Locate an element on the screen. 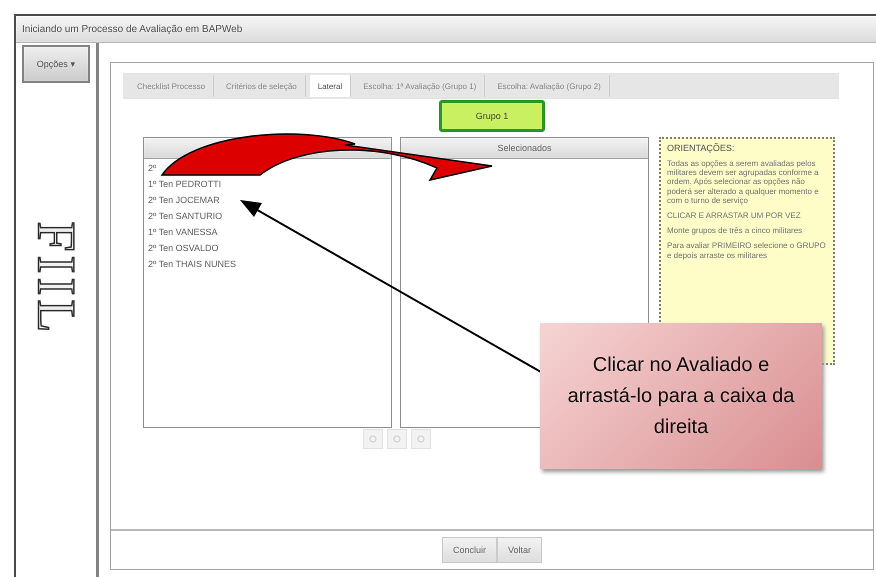 The image size is (876, 577). group-button: Grupo 1 is located at coordinates (492, 116).